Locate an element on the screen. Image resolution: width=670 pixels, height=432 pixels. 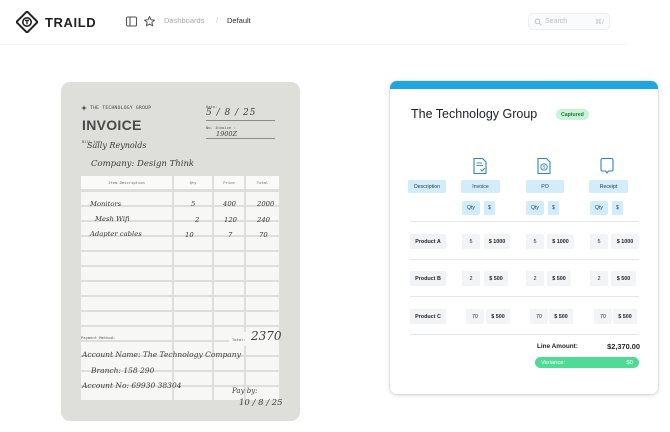
product-b-po-qty: 2 is located at coordinates (535, 278).